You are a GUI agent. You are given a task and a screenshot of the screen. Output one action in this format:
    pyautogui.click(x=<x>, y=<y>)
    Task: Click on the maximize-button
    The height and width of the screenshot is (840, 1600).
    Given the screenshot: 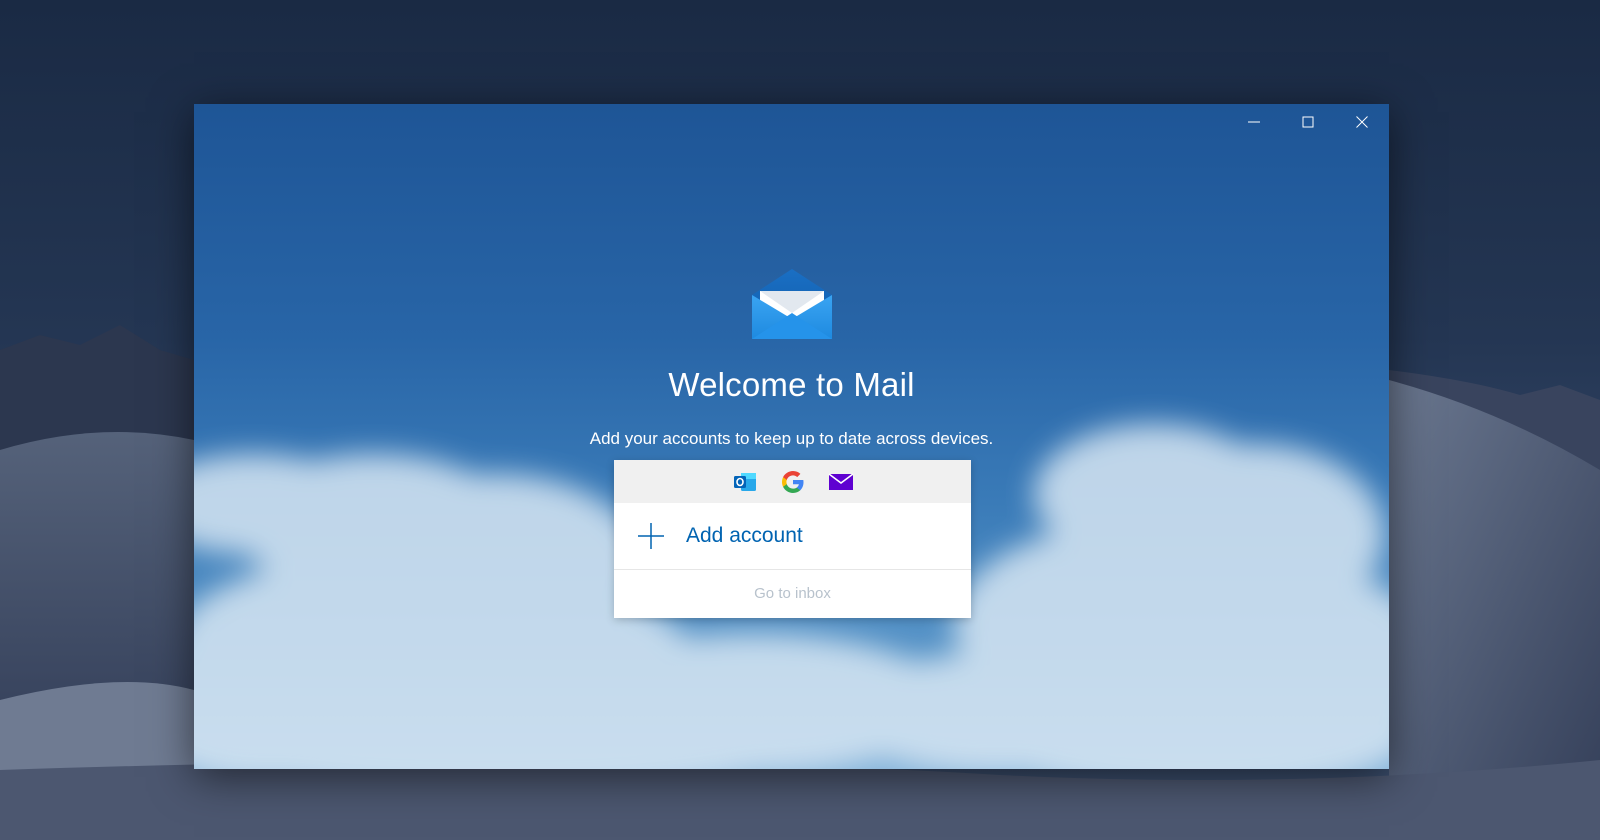 What is the action you would take?
    pyautogui.click(x=1308, y=122)
    